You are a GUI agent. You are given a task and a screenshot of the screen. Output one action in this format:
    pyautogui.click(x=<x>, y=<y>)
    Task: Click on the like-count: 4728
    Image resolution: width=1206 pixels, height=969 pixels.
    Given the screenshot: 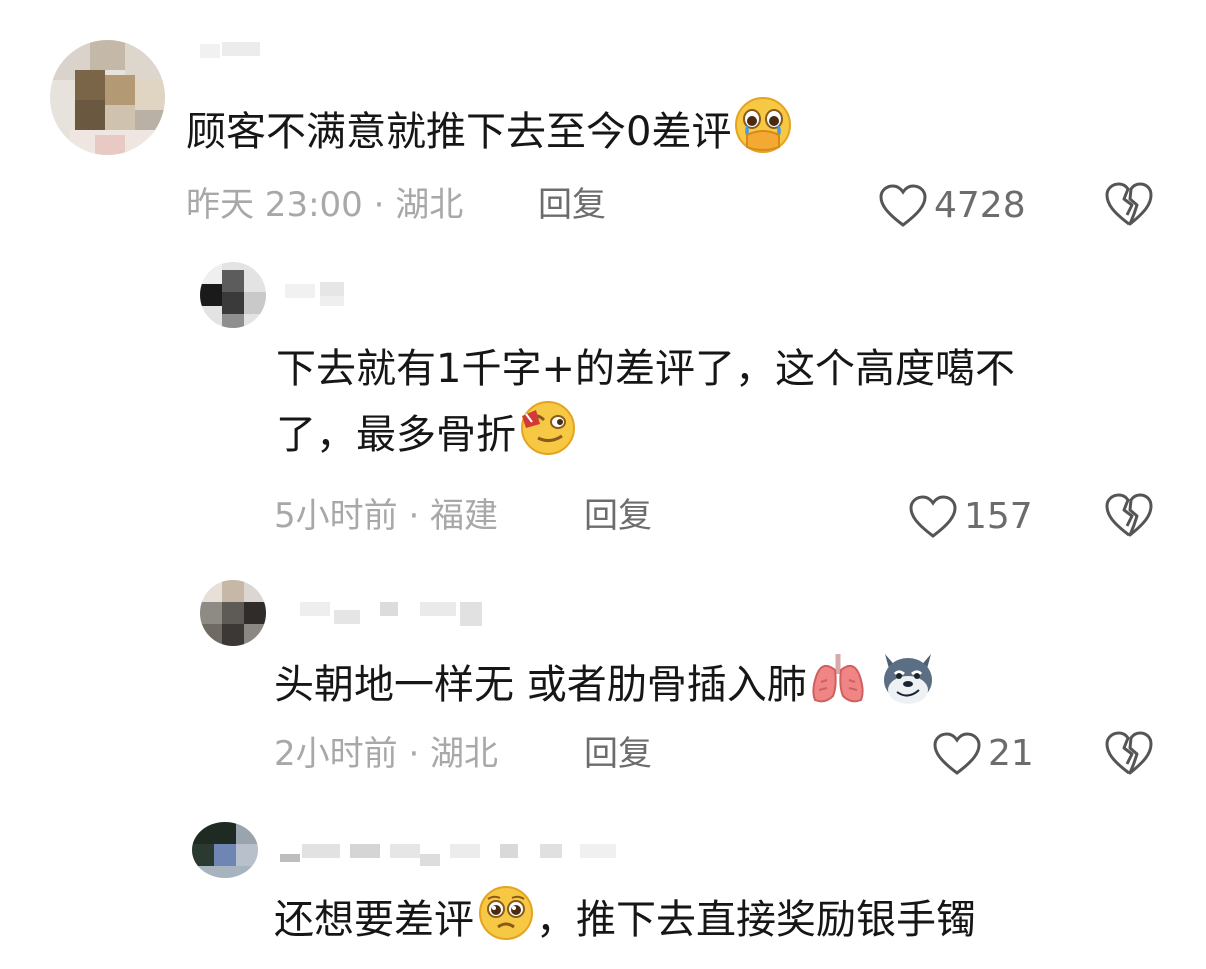 What is the action you would take?
    pyautogui.click(x=980, y=205)
    